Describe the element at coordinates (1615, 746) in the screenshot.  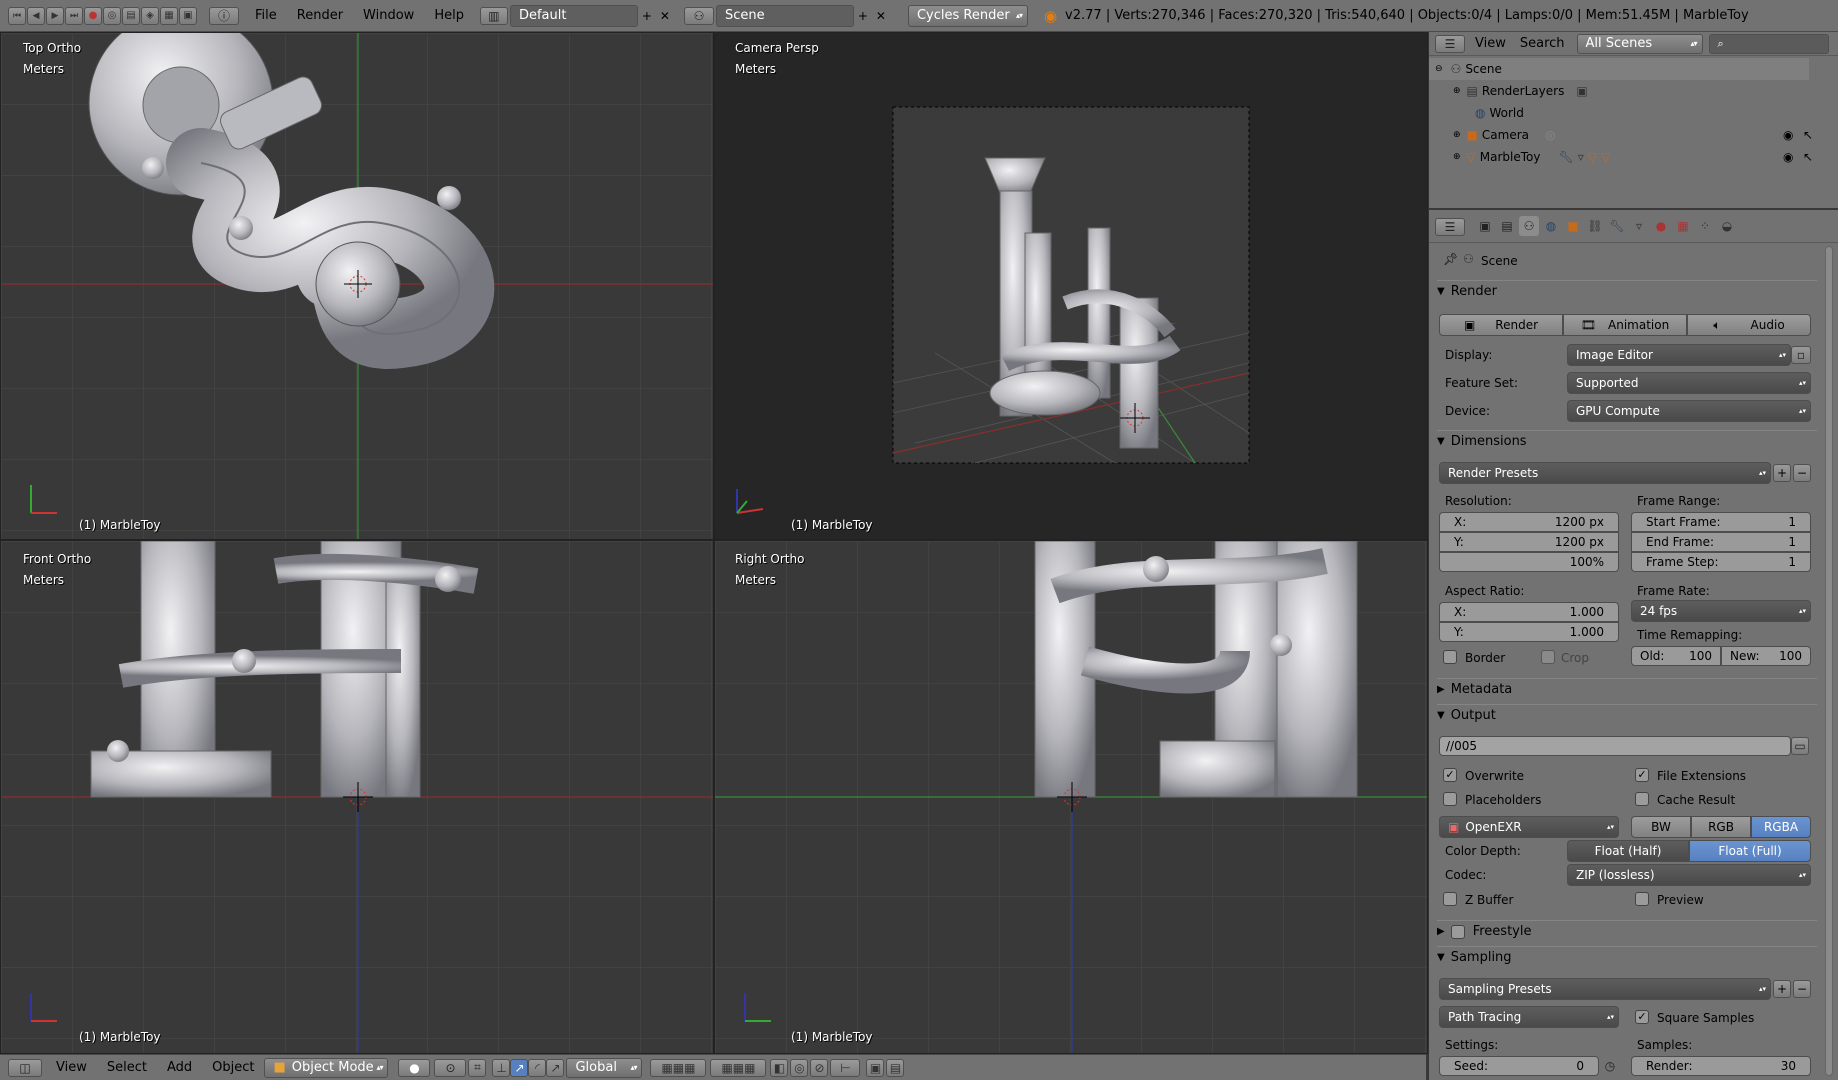
I see `output-path-input: //005` at that location.